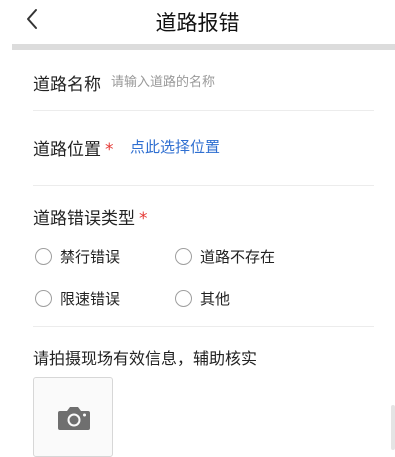 This screenshot has width=395, height=457. Describe the element at coordinates (67, 85) in the screenshot. I see `road-name-label: 道路名称` at that location.